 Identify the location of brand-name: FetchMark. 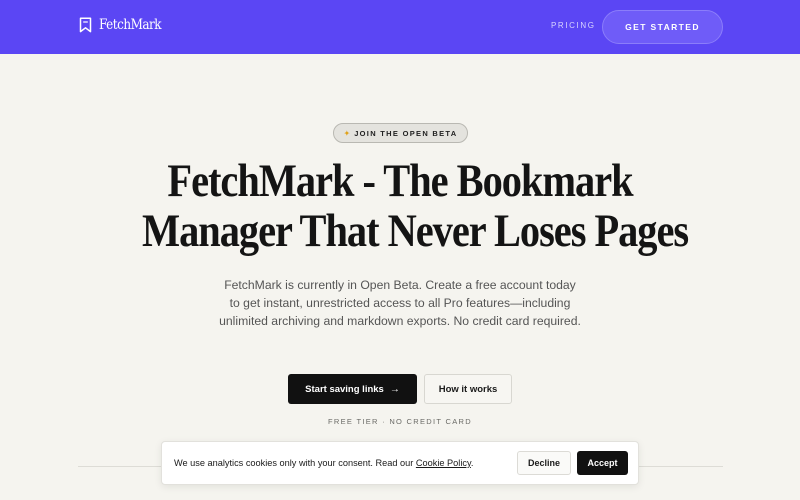
(130, 25).